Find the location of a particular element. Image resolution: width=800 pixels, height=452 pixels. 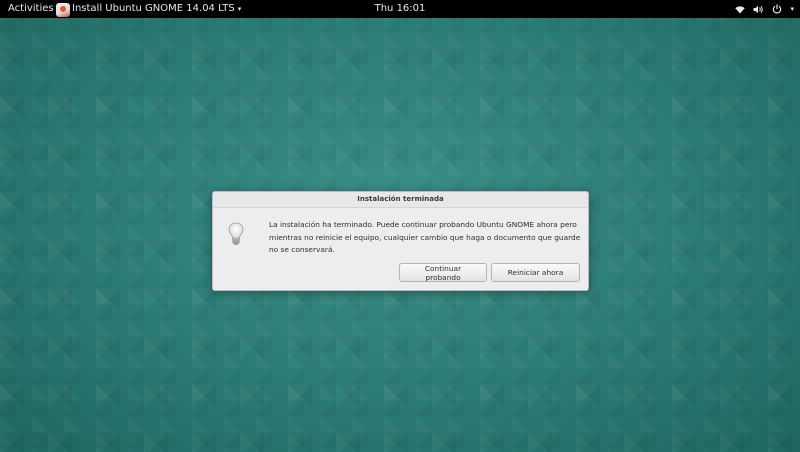

volume-icon is located at coordinates (758, 9).